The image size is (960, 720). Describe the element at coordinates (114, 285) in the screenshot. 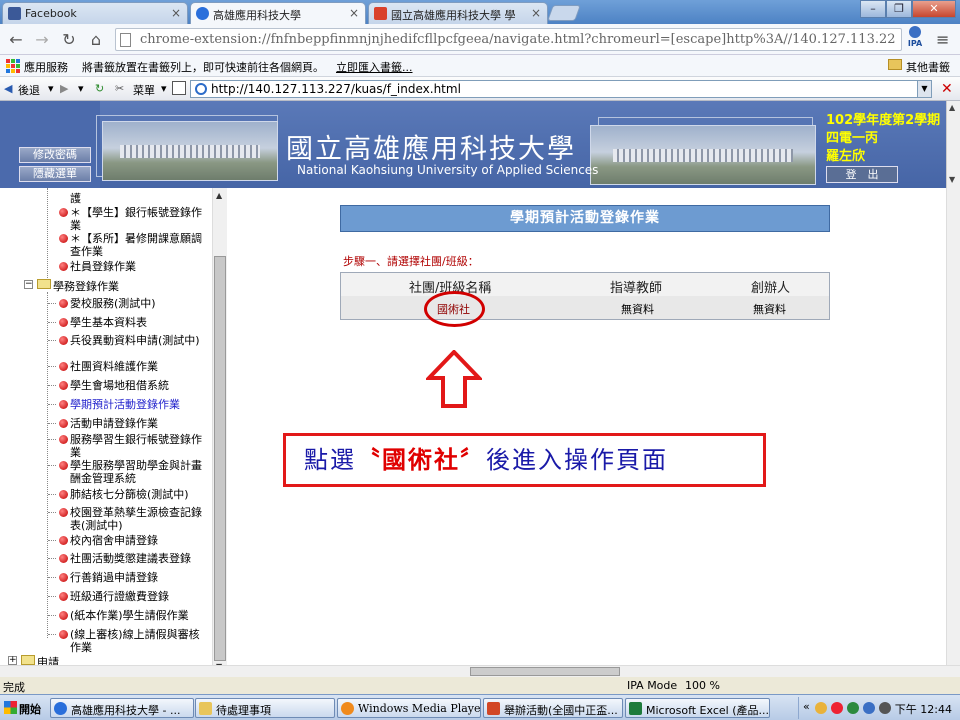

I see `tree-folder-student-affairs: − 學務登錄作業` at that location.